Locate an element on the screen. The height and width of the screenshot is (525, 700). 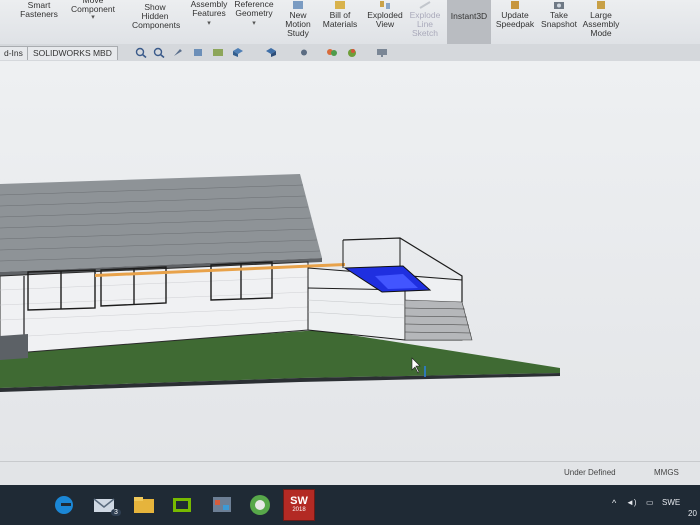
apply-scene-icon is located at coordinates (352, 52).